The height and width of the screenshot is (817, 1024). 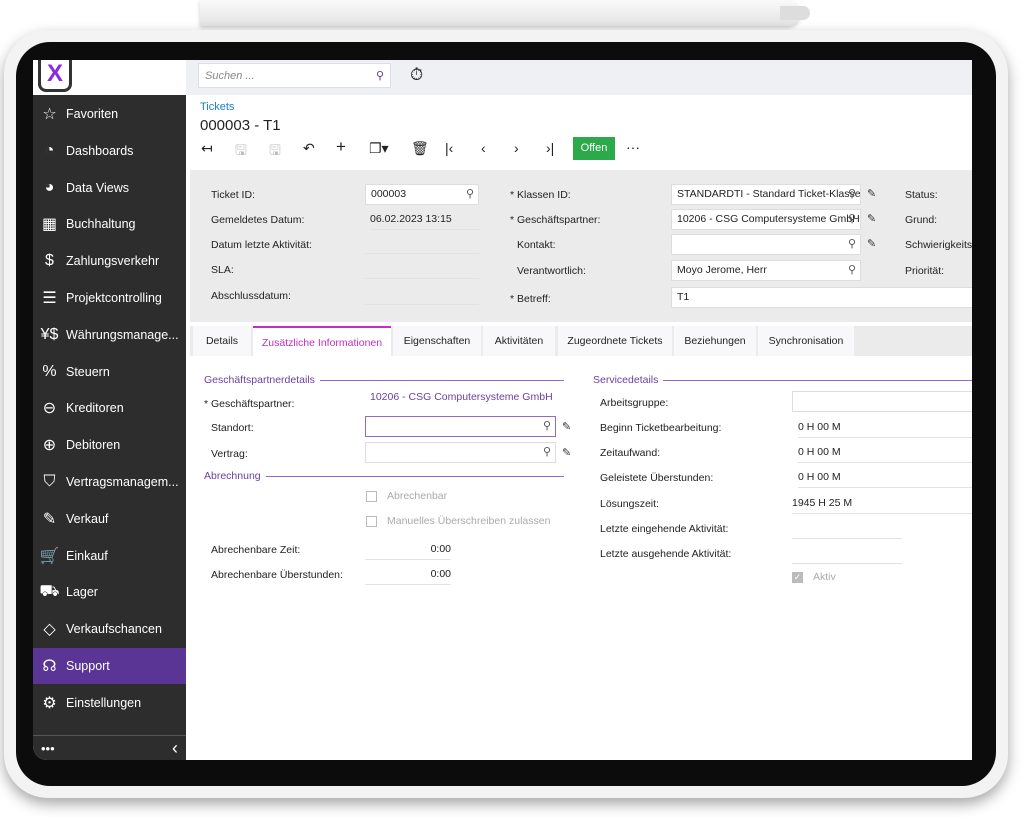 What do you see at coordinates (109, 747) in the screenshot?
I see `sidebar-footer: ••• ‹` at bounding box center [109, 747].